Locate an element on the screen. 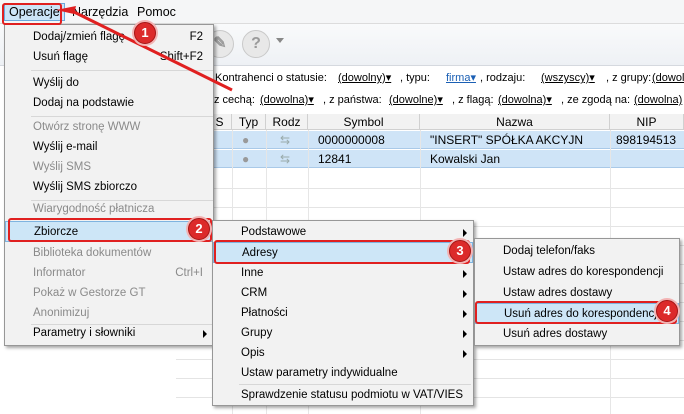  grupy-dropdown: (dowolr is located at coordinates (668, 78).